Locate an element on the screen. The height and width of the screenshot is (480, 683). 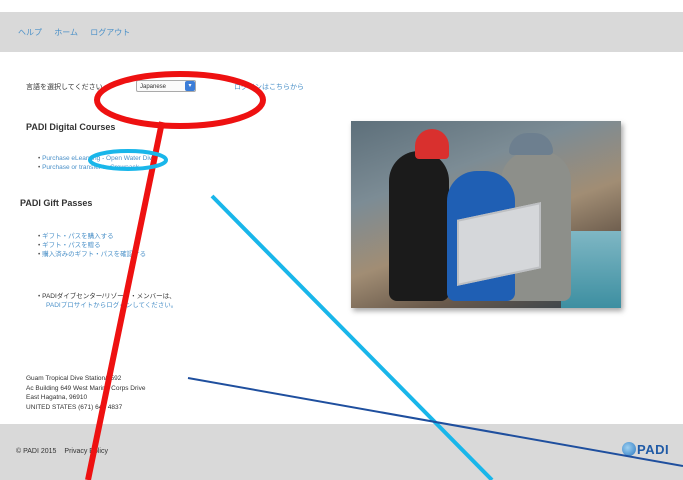
photo-person-left is located at coordinates (419, 226).